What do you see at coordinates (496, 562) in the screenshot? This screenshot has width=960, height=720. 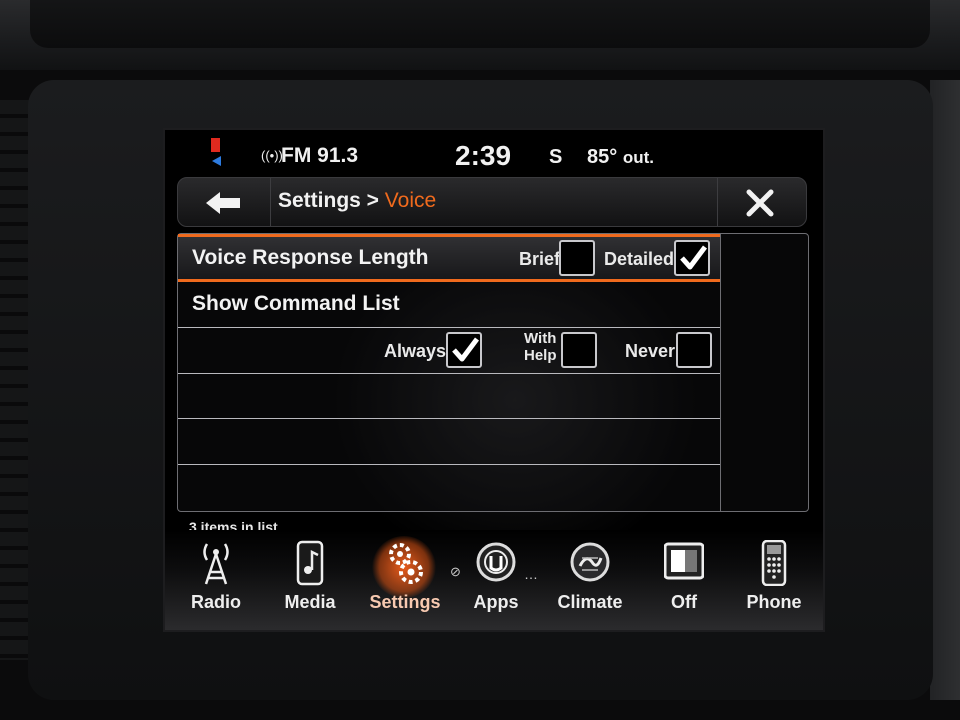 I see `apps-icon` at bounding box center [496, 562].